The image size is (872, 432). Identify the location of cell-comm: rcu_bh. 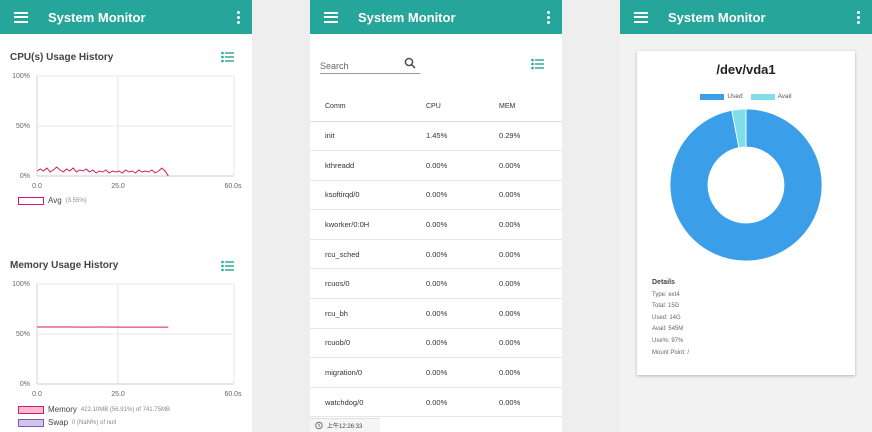
(368, 313).